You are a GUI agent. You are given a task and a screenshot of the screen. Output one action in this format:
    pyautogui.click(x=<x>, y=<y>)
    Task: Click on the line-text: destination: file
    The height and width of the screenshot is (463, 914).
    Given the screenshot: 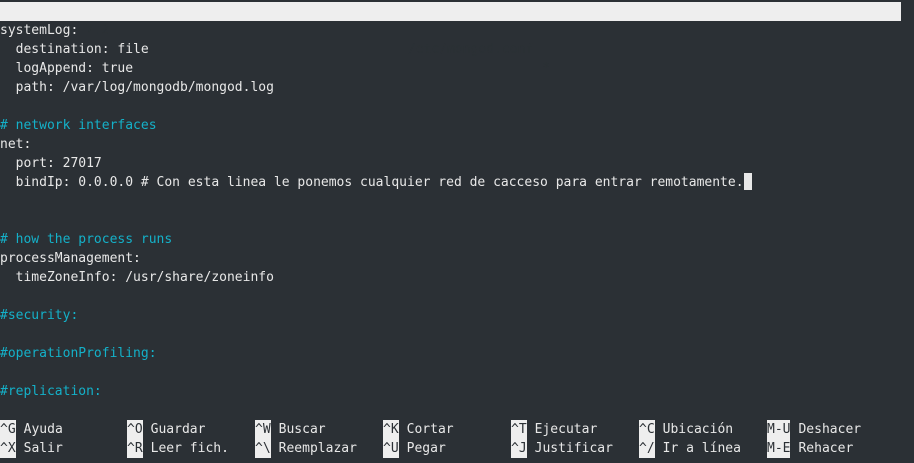 What is the action you would take?
    pyautogui.click(x=74, y=49)
    